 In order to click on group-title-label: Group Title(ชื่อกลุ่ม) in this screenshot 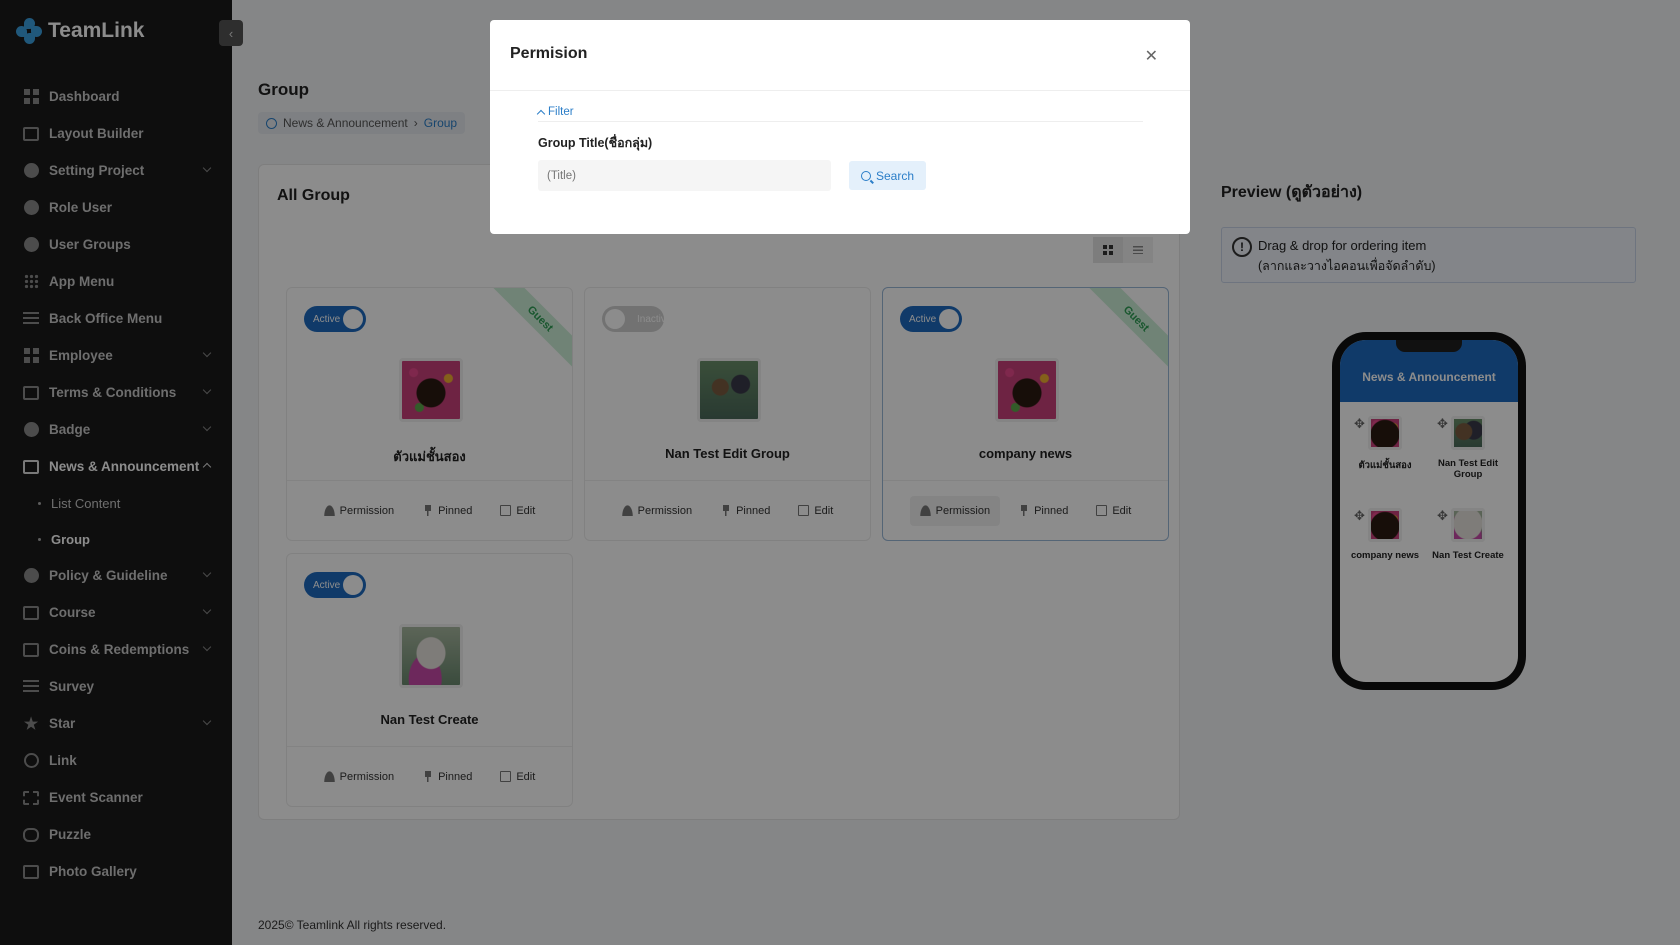, I will do `click(595, 143)`.